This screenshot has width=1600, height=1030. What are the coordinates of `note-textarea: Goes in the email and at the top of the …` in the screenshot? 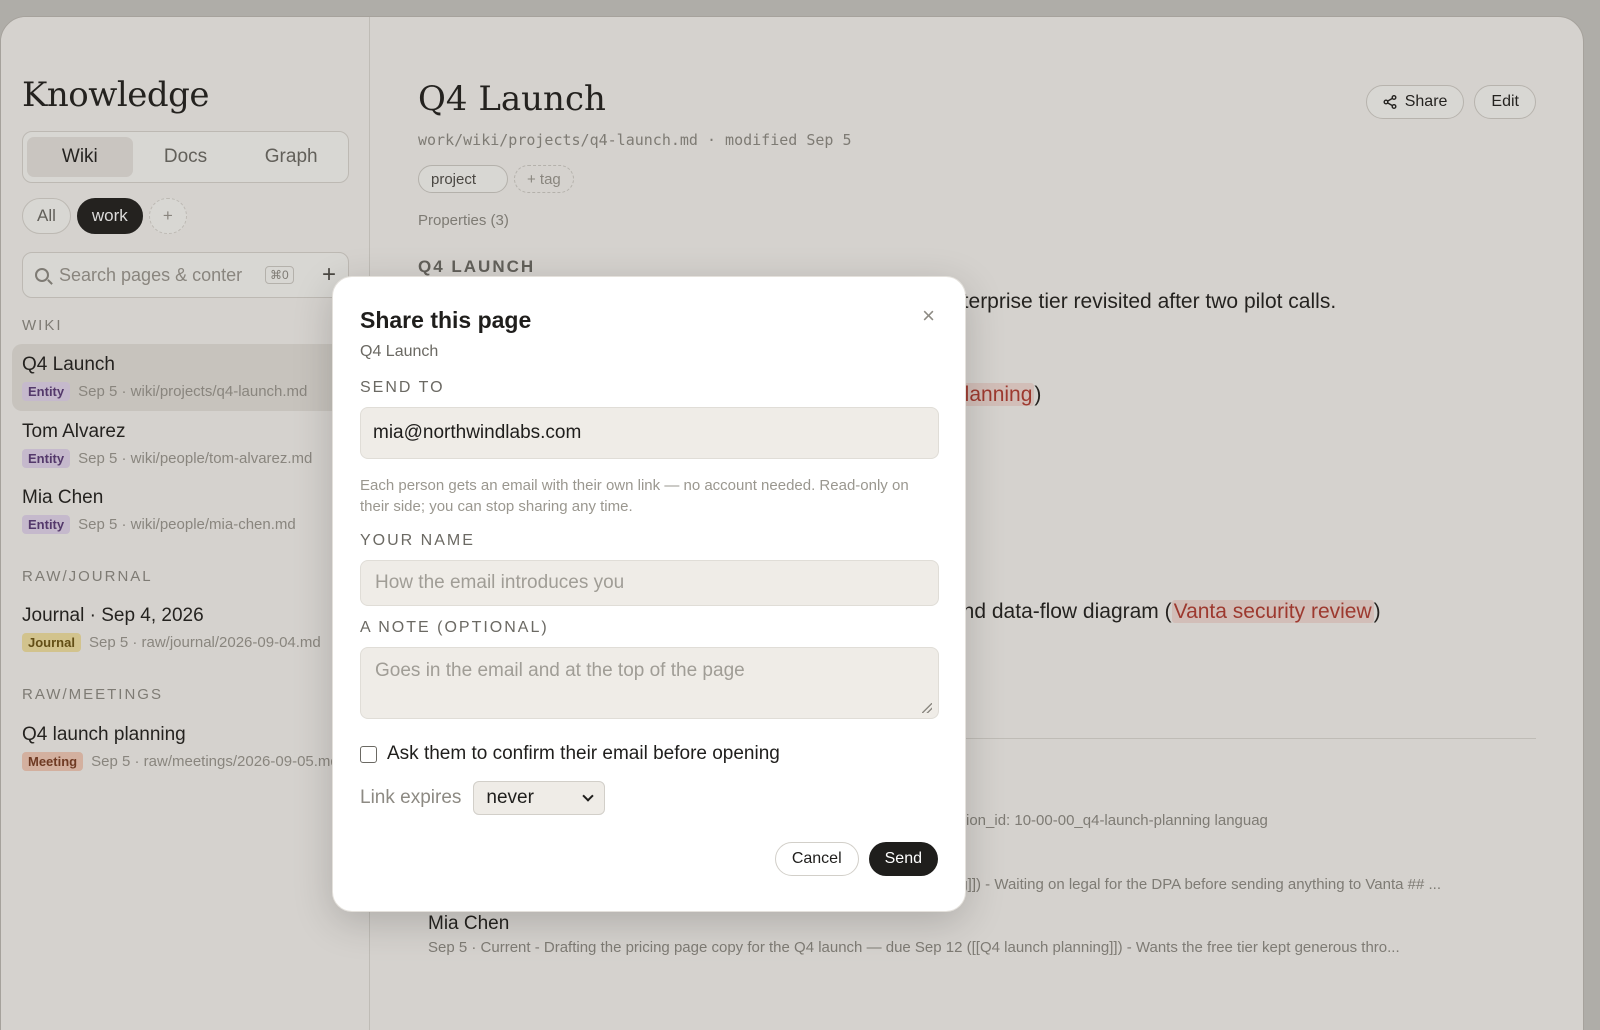 It's located at (649, 683).